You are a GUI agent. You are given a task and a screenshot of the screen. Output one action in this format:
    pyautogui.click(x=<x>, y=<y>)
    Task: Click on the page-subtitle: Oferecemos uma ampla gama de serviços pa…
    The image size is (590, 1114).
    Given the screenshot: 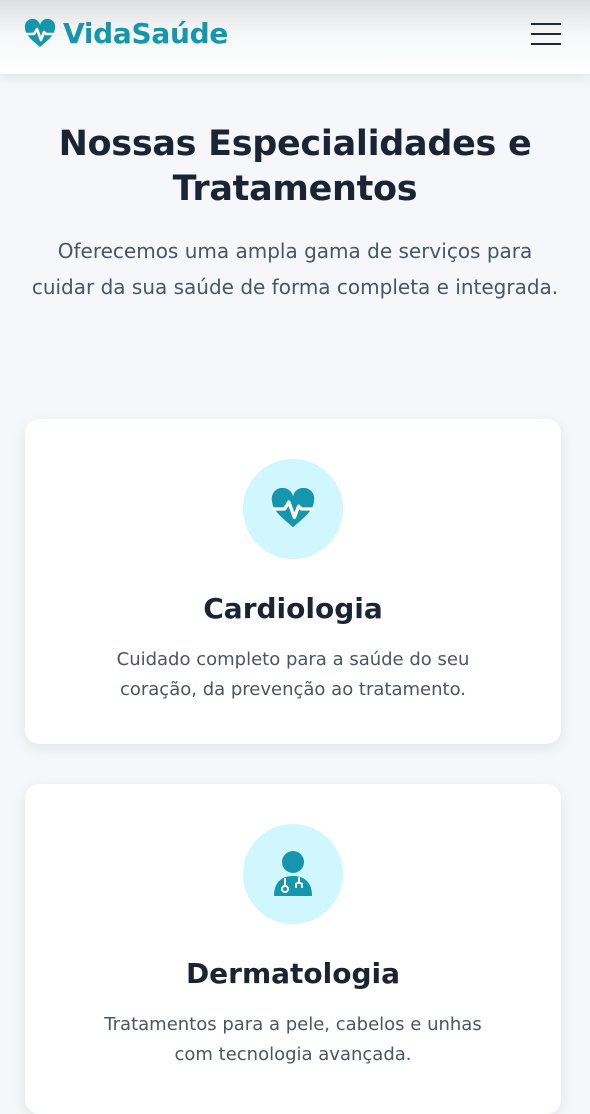 What is the action you would take?
    pyautogui.click(x=295, y=269)
    